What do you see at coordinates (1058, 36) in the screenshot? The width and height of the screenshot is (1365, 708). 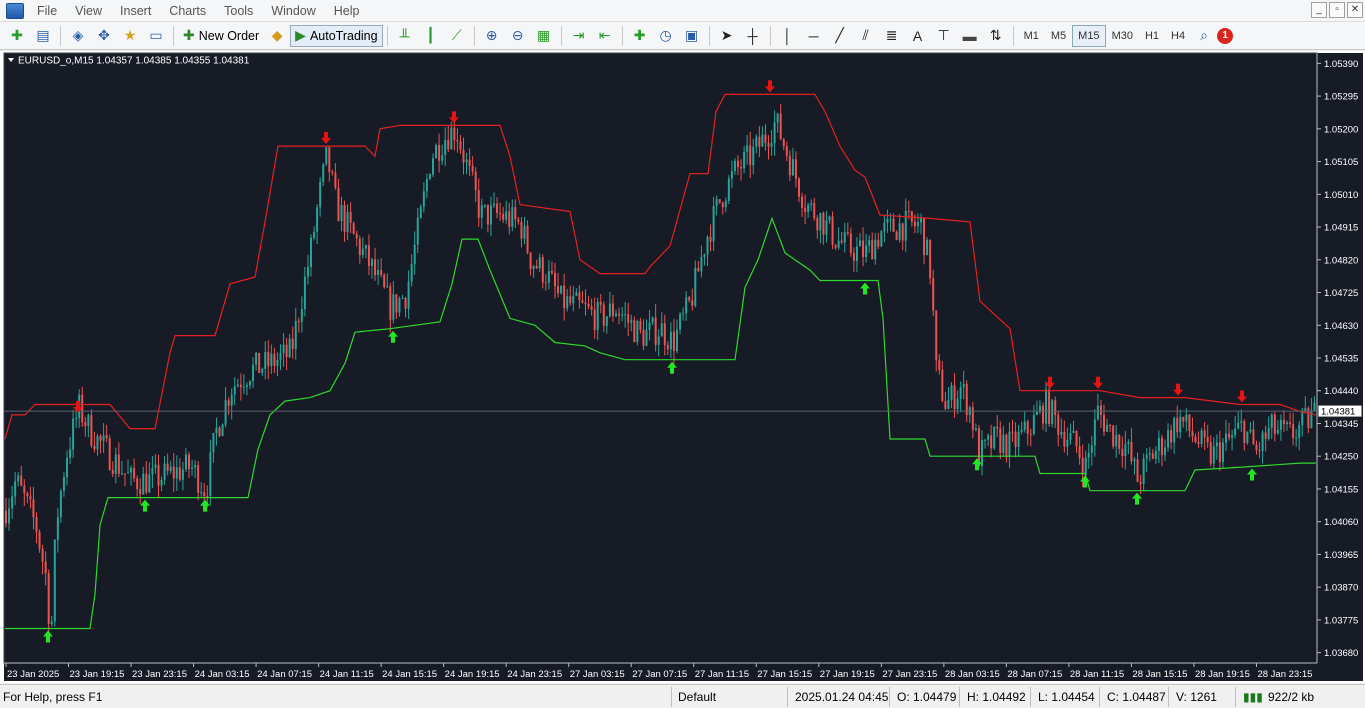 I see `timeframe-m5: M5` at bounding box center [1058, 36].